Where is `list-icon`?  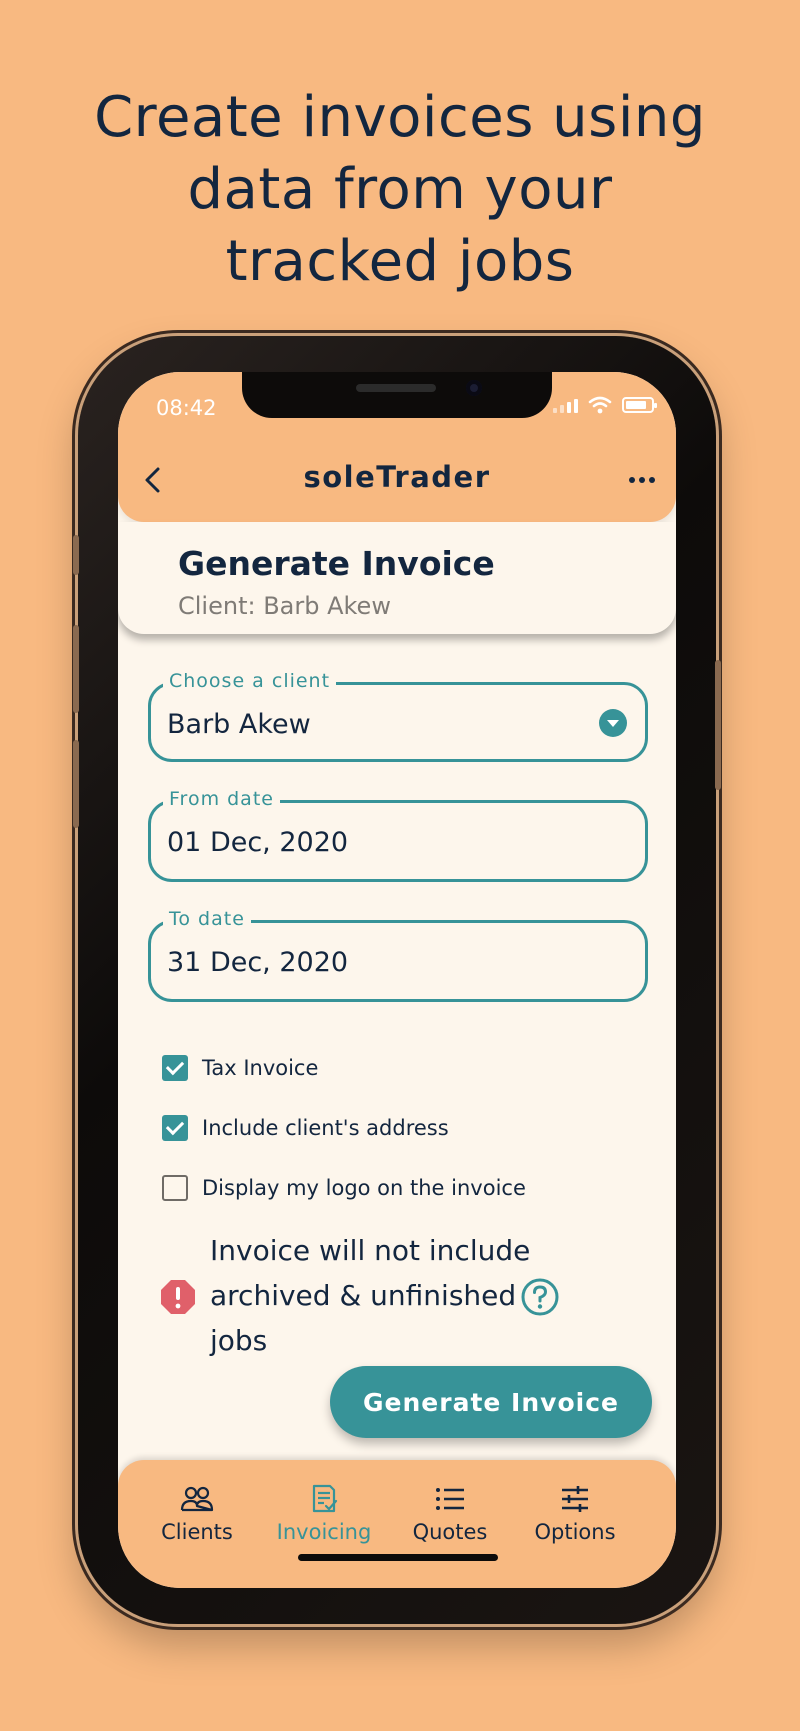
list-icon is located at coordinates (450, 1499).